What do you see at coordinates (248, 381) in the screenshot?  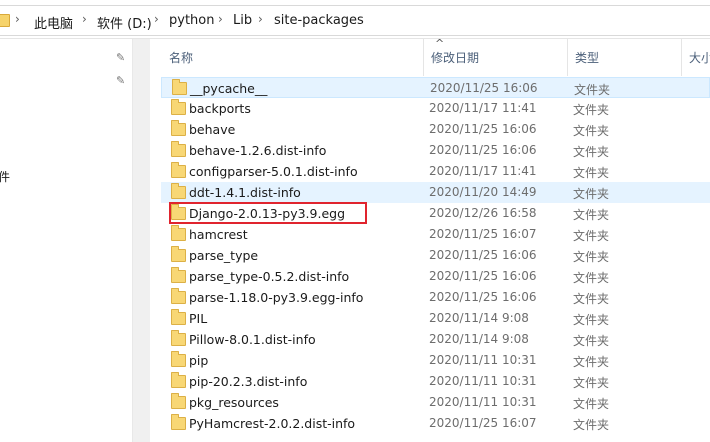 I see `file-name: pip-20.2.3.dist-info` at bounding box center [248, 381].